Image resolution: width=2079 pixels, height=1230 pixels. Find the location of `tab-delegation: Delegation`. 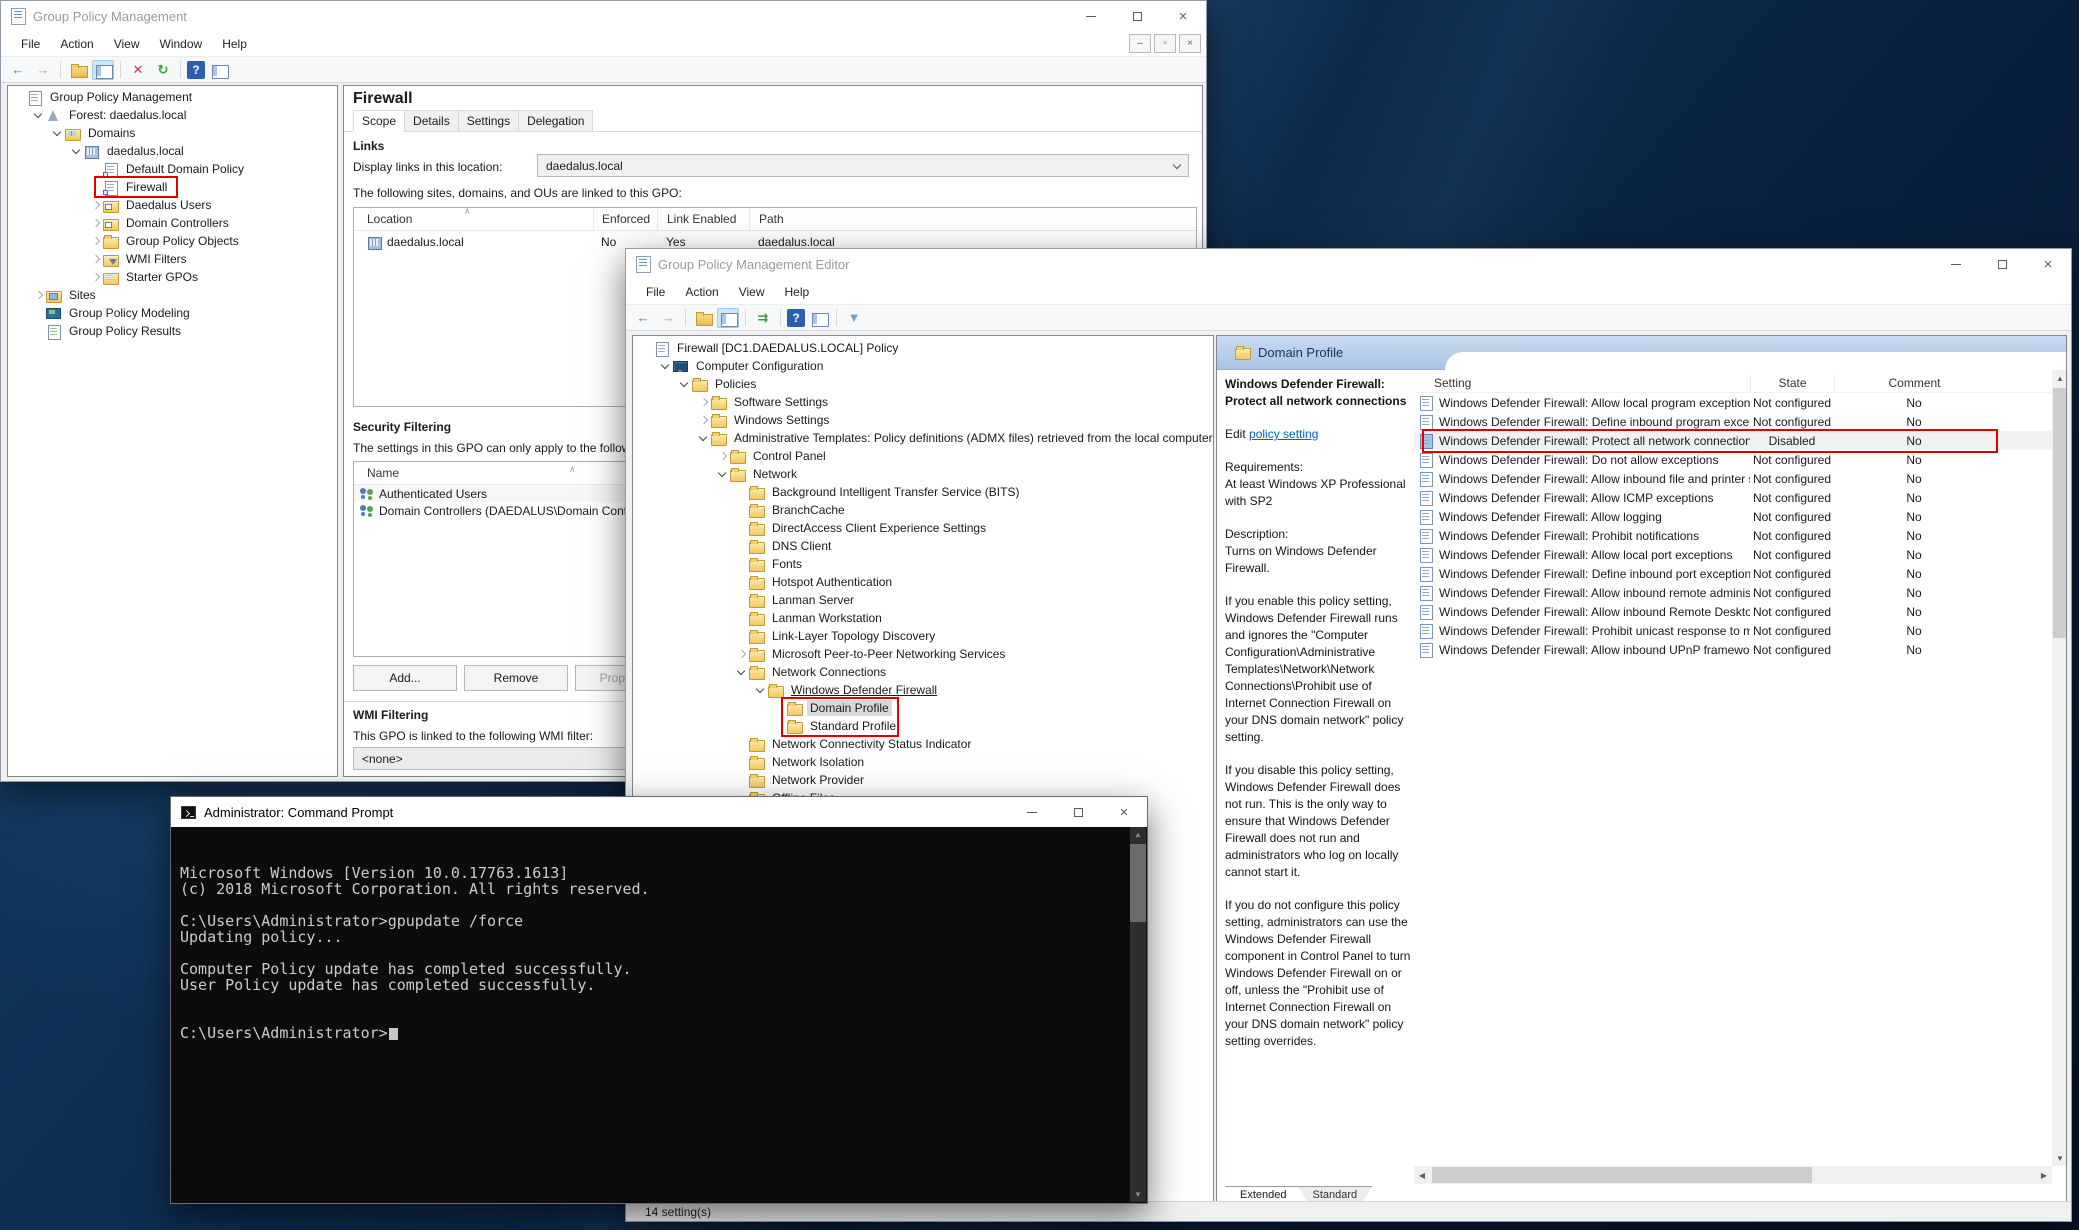

tab-delegation: Delegation is located at coordinates (556, 121).